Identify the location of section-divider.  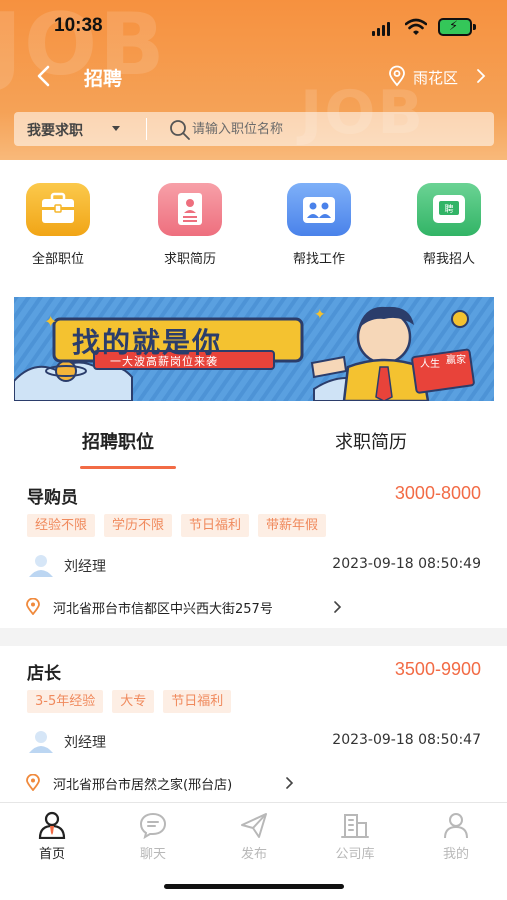
(253, 637).